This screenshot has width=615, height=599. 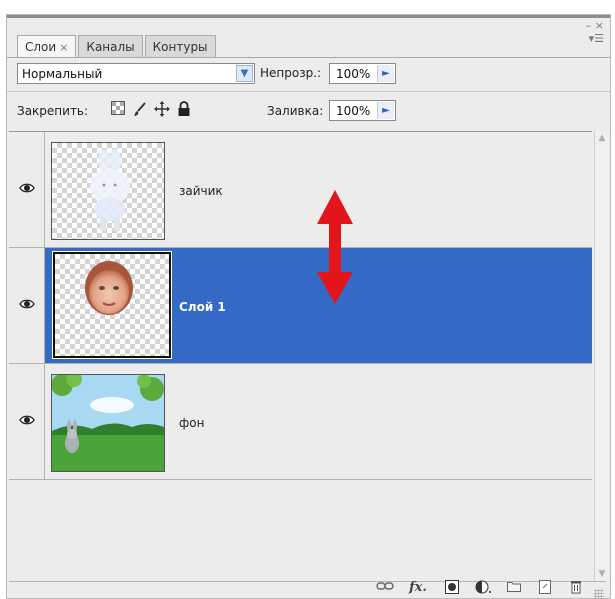 I want to click on blend-opacity-row: Нормальный ▼ Непрозр.: 100% ►, so click(x=308, y=75).